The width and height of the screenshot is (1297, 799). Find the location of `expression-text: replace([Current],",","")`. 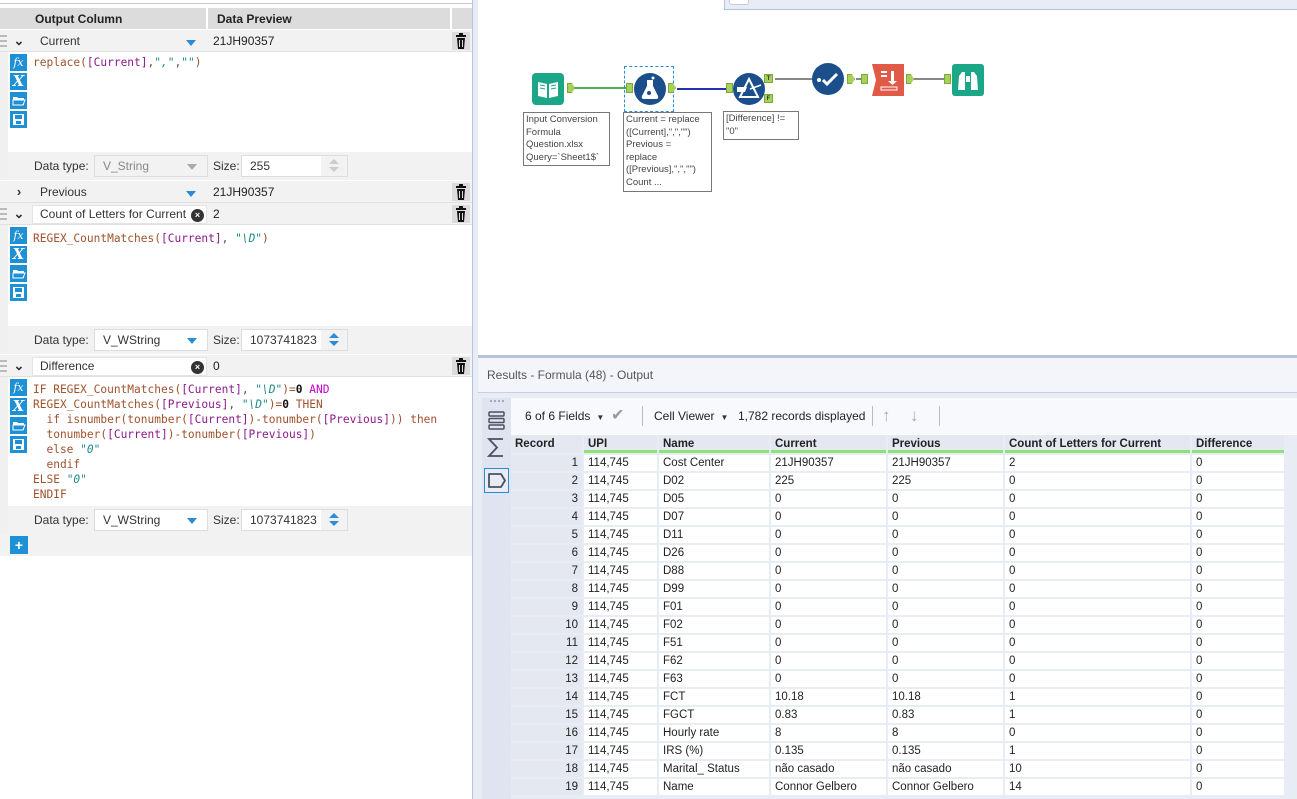

expression-text: replace([Current],",","") is located at coordinates (117, 62).